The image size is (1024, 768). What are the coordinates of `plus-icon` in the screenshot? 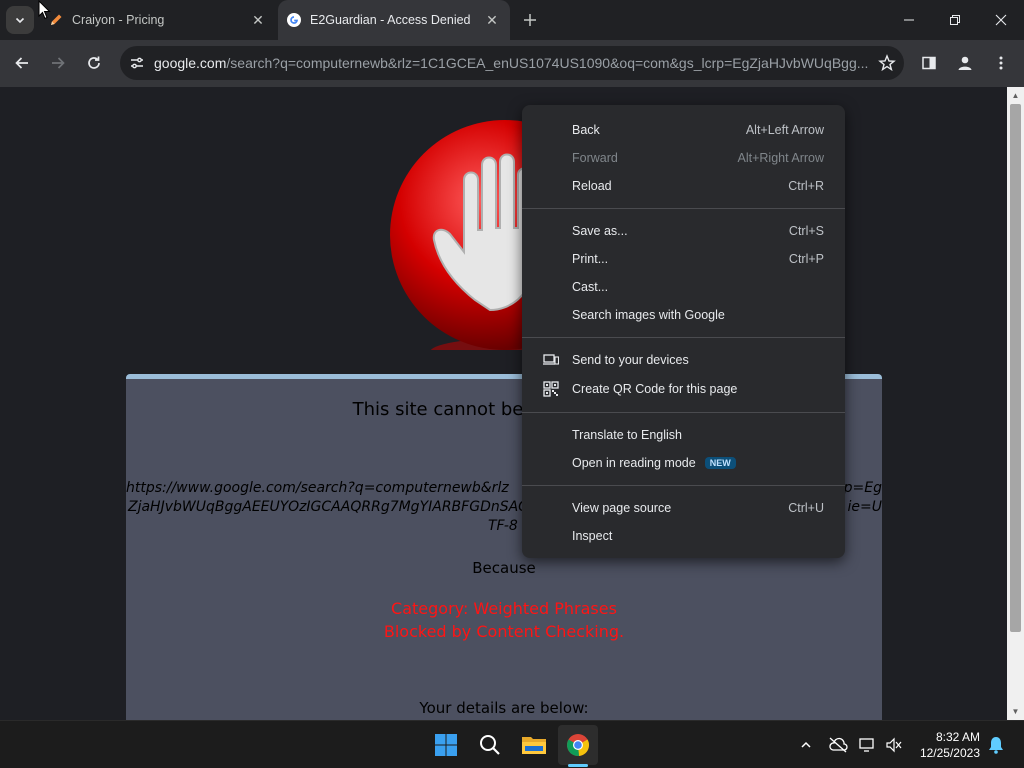 It's located at (530, 20).